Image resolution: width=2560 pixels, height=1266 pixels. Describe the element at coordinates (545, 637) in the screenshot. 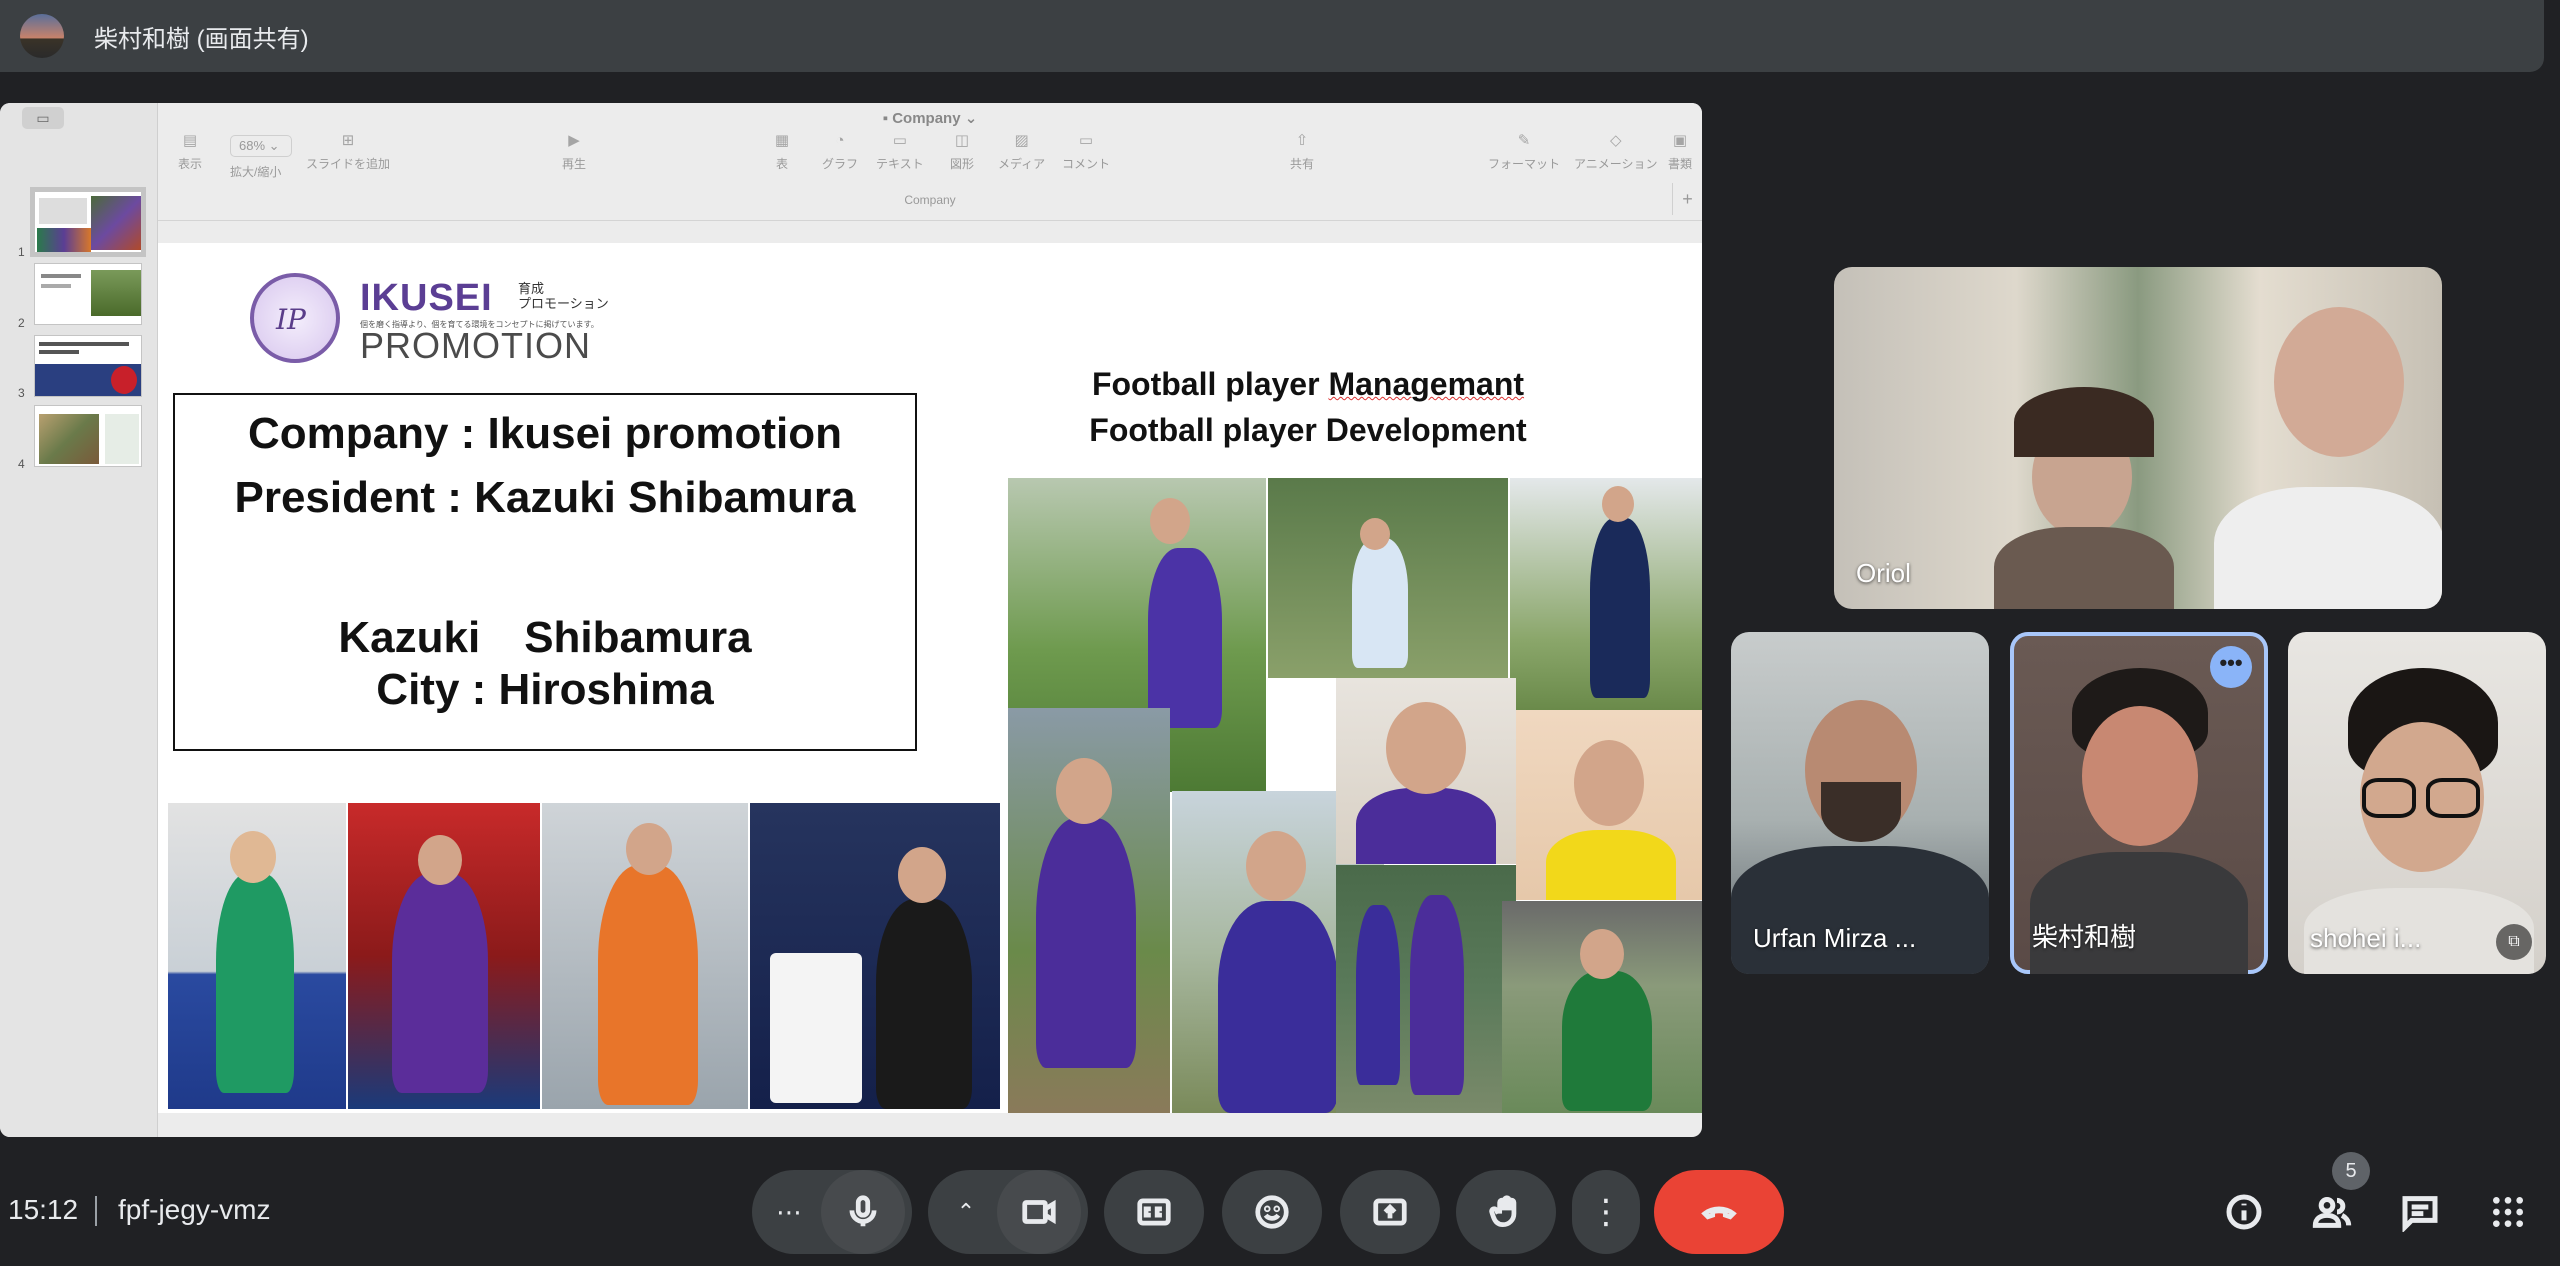

I see `name-line: Kazuki Shibamura` at that location.